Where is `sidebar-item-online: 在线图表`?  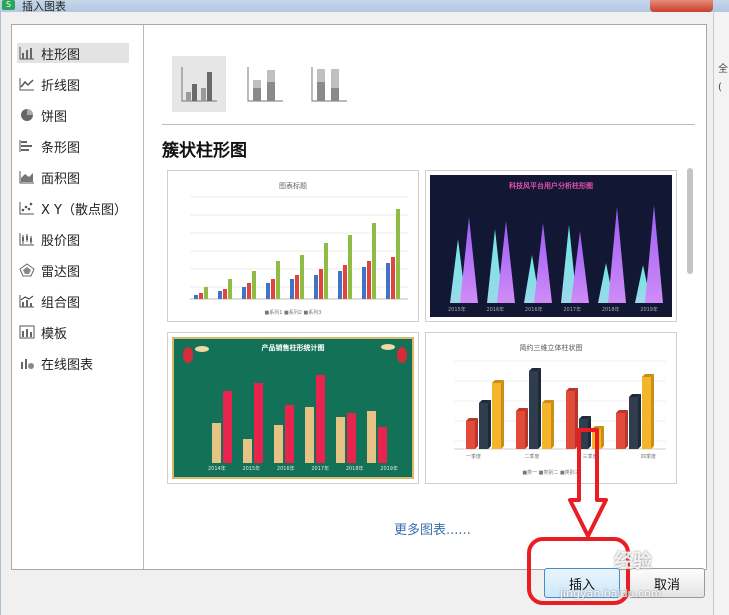 sidebar-item-online: 在线图表 is located at coordinates (73, 363).